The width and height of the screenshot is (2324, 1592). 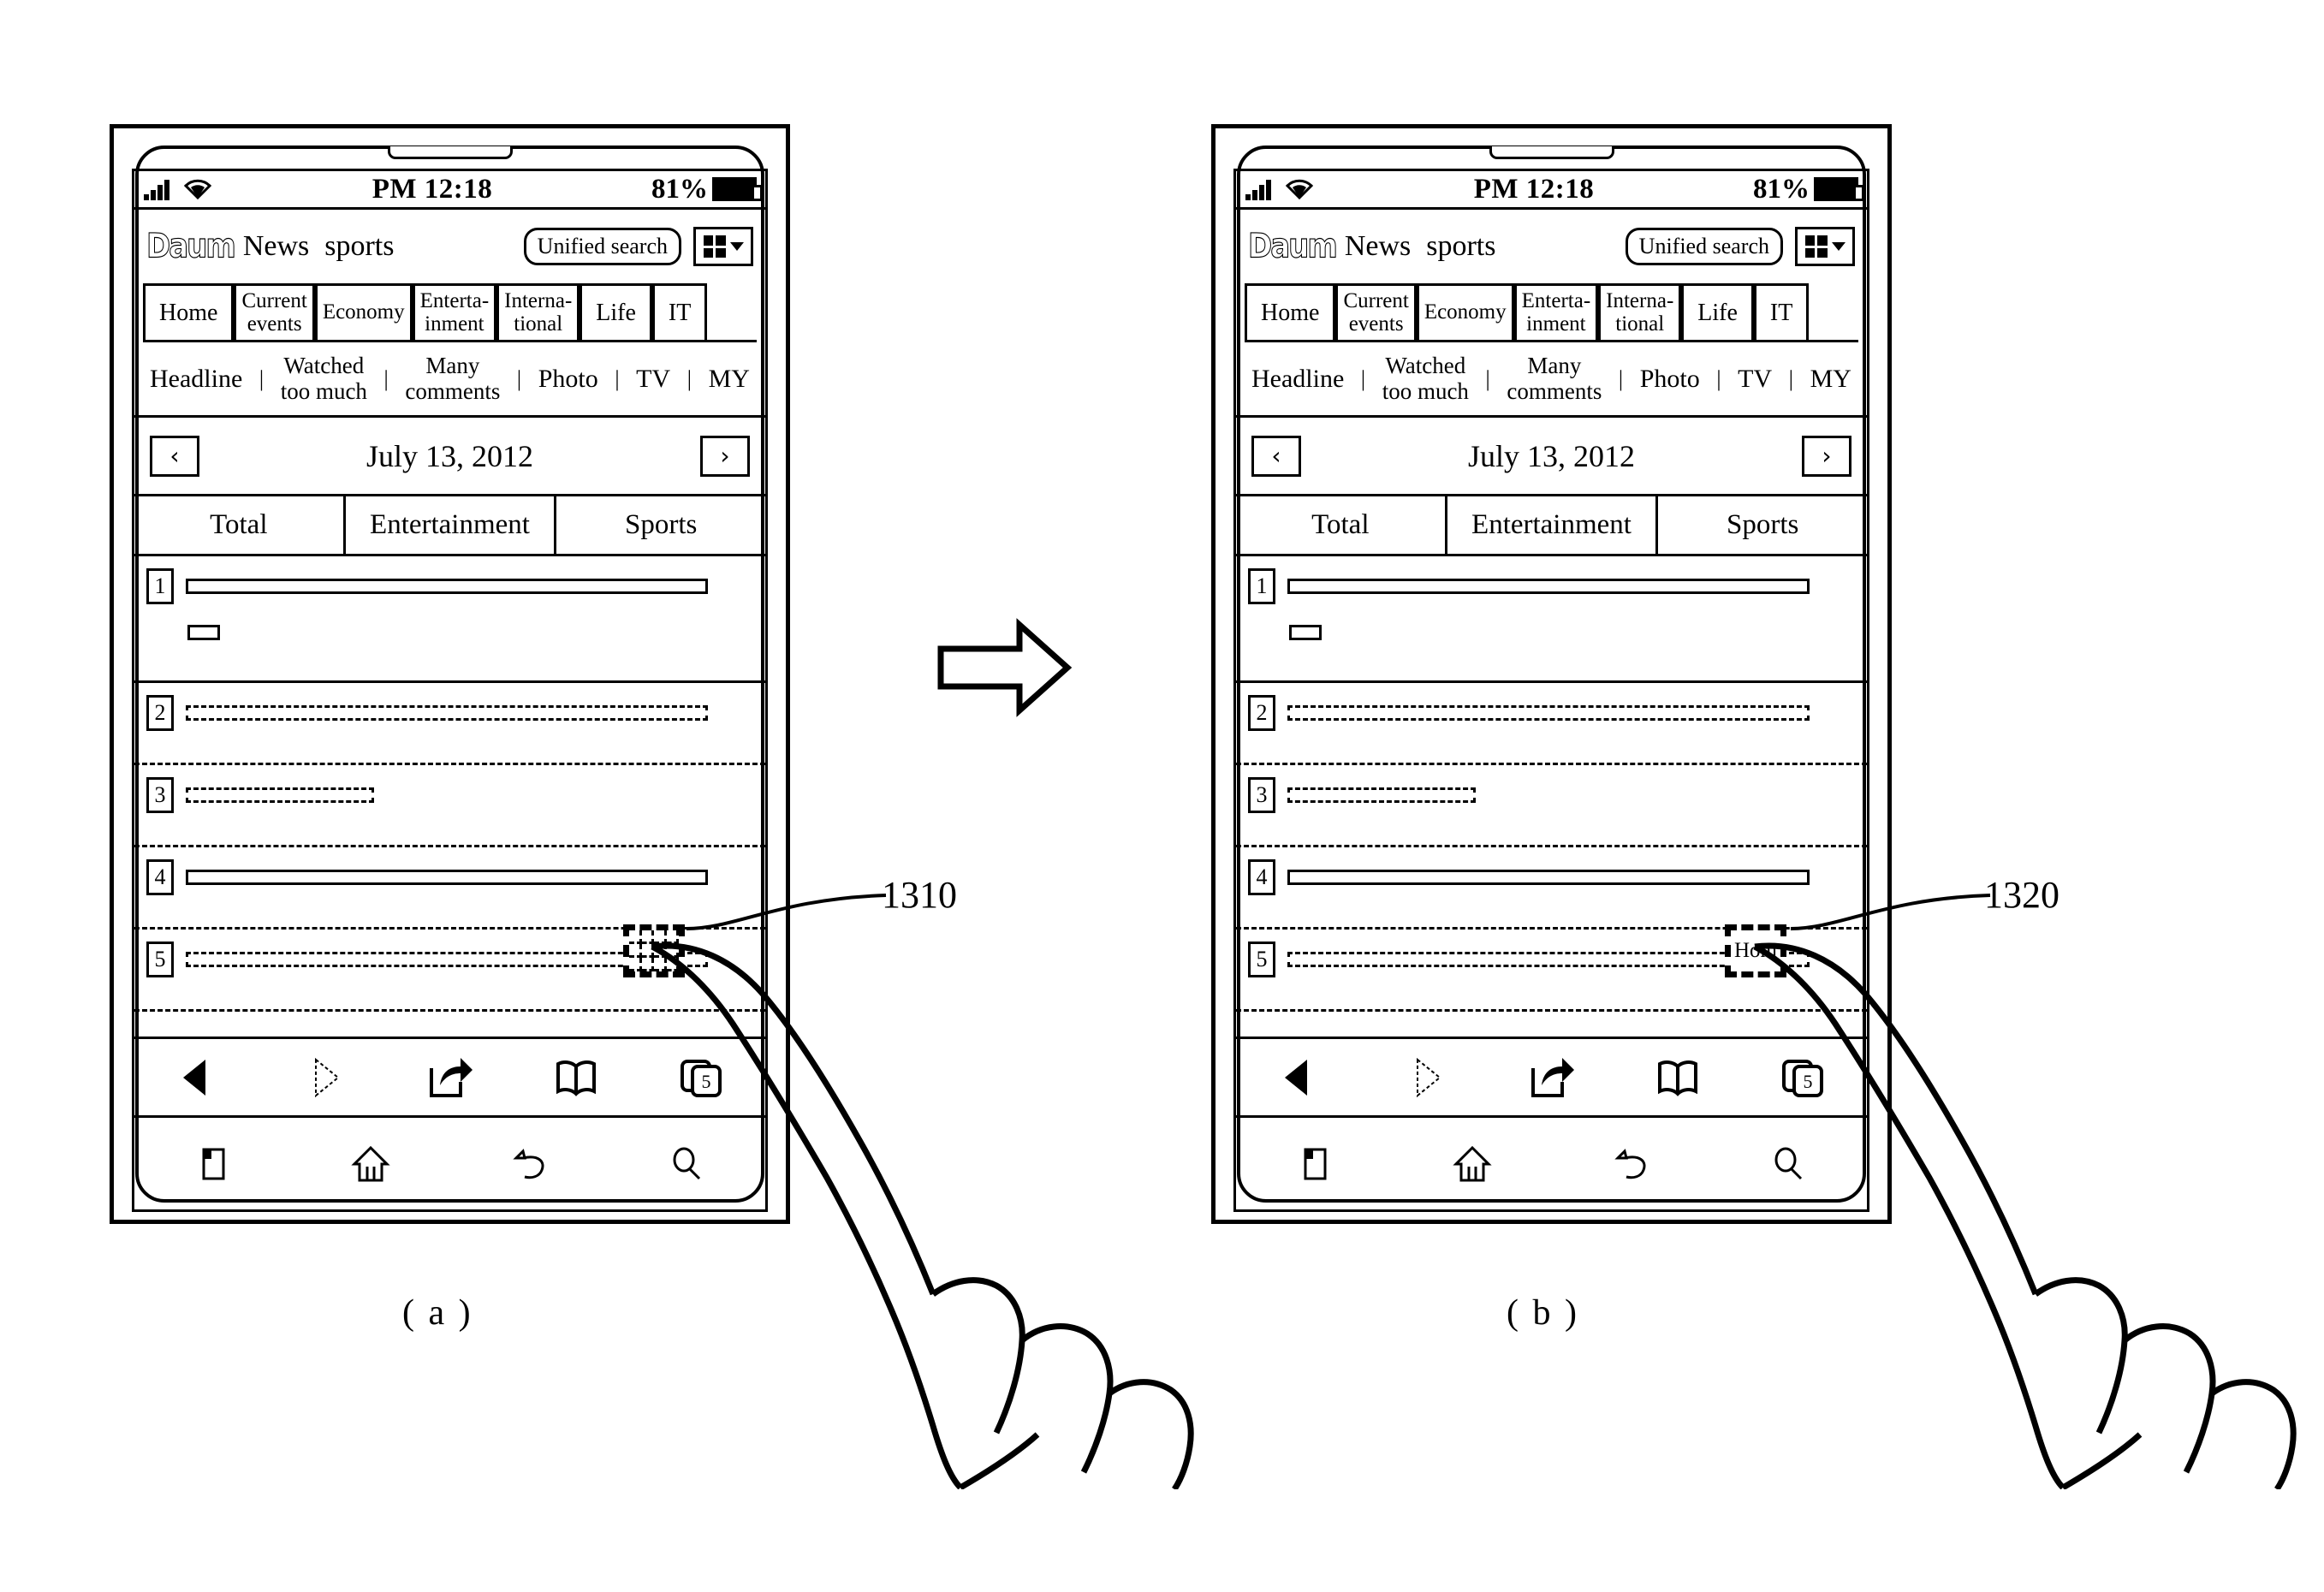 I want to click on tab-label: Economy, so click(x=363, y=312).